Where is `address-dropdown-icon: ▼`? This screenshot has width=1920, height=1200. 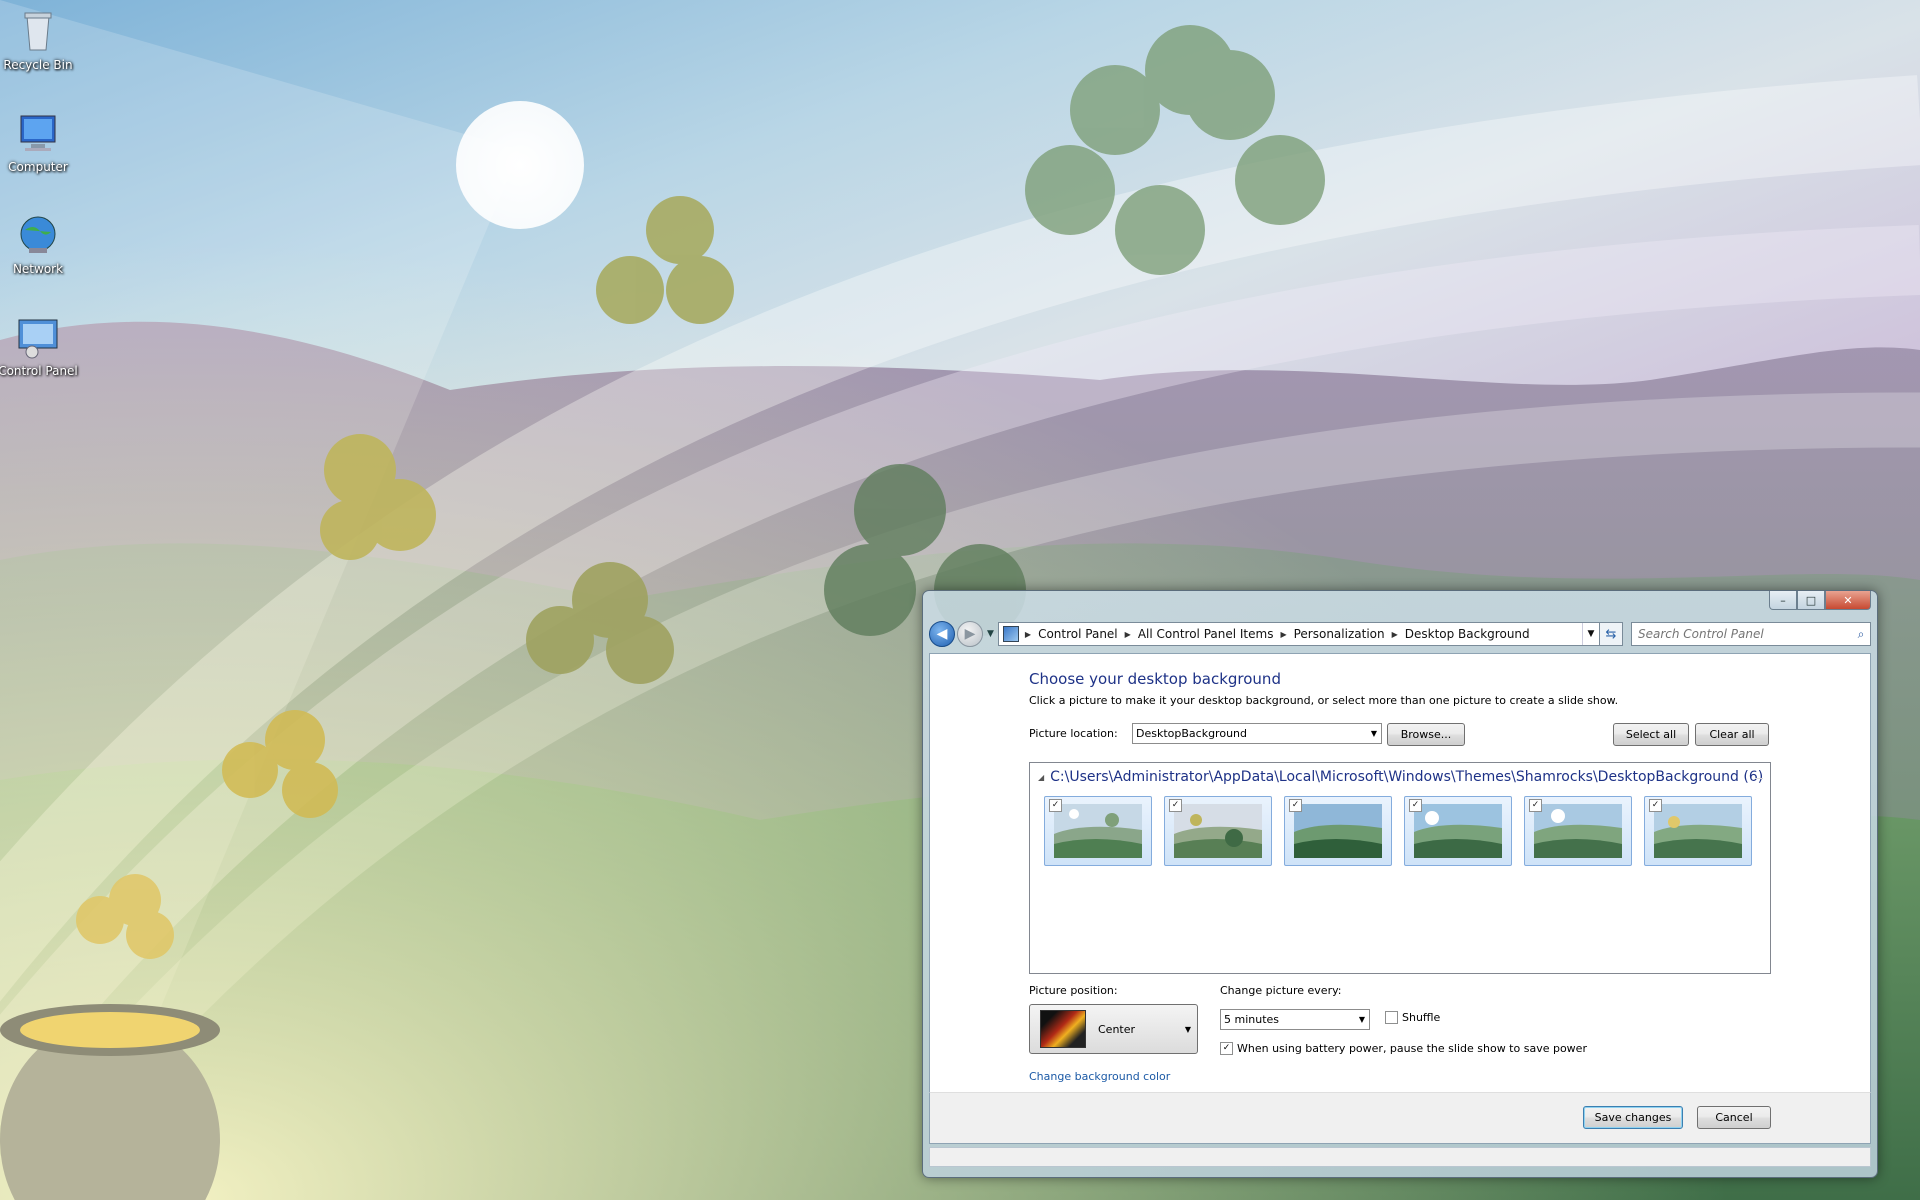 address-dropdown-icon: ▼ is located at coordinates (1590, 634).